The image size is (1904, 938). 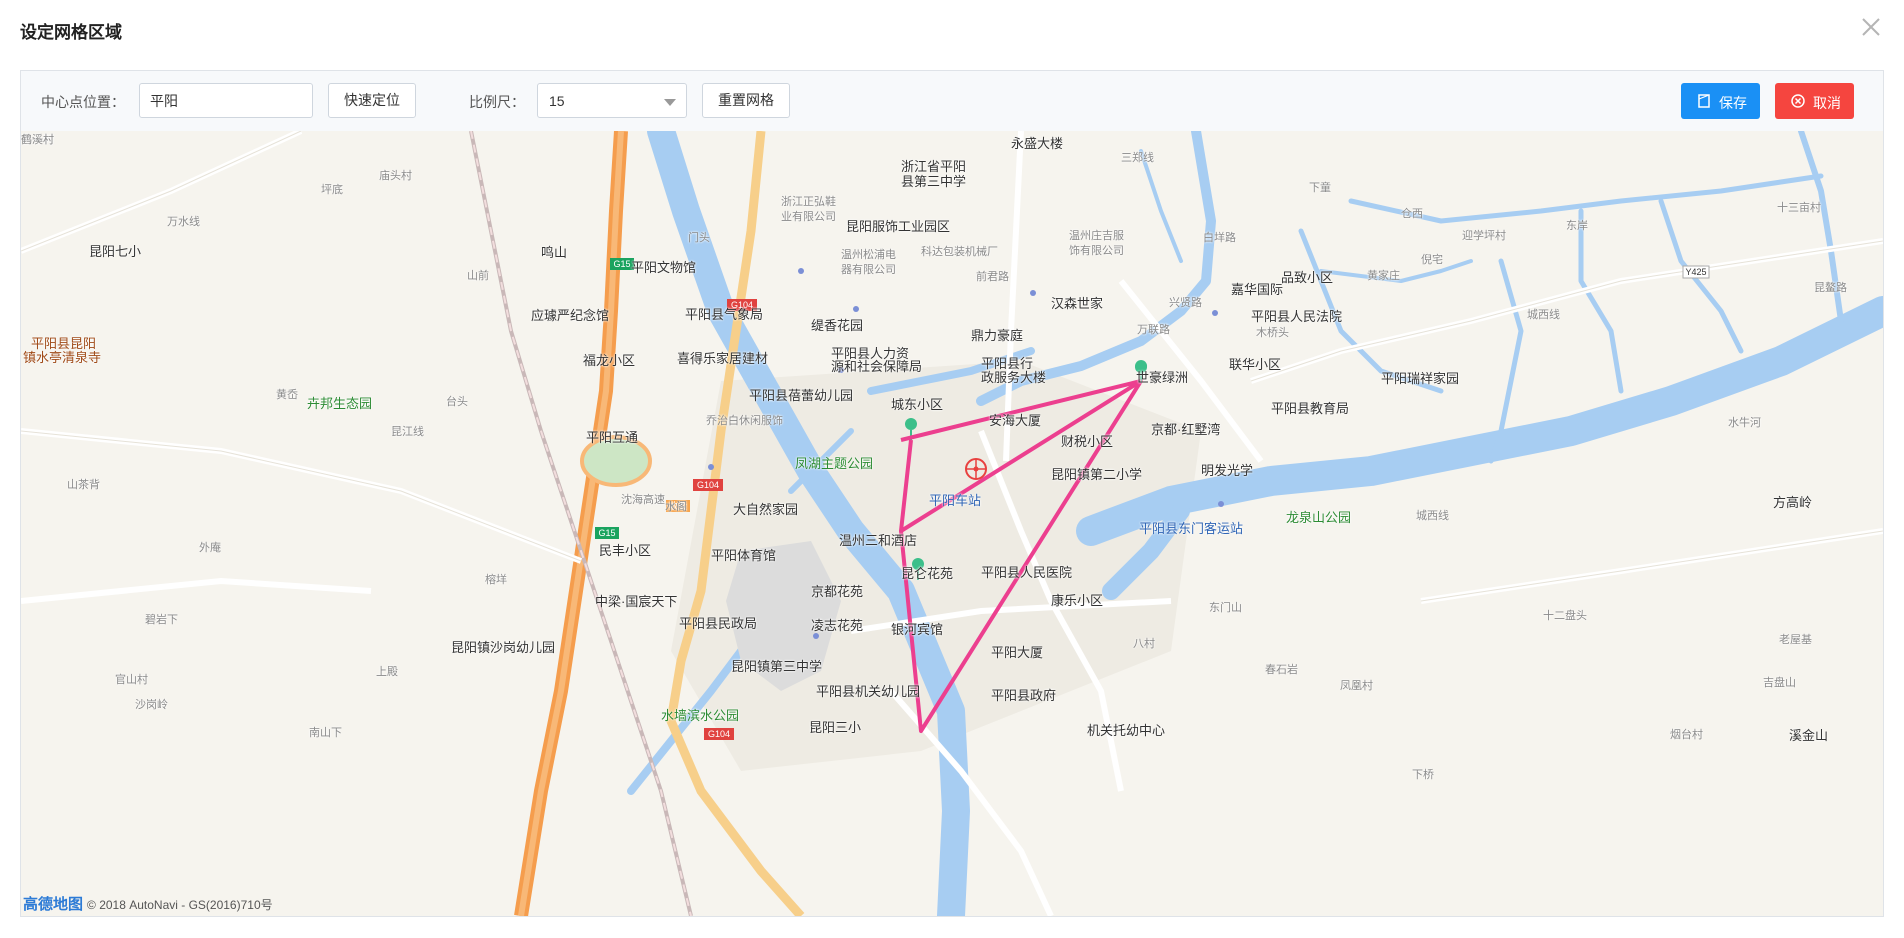 What do you see at coordinates (933, 180) in the screenshot?
I see `map-label: 县第三中学` at bounding box center [933, 180].